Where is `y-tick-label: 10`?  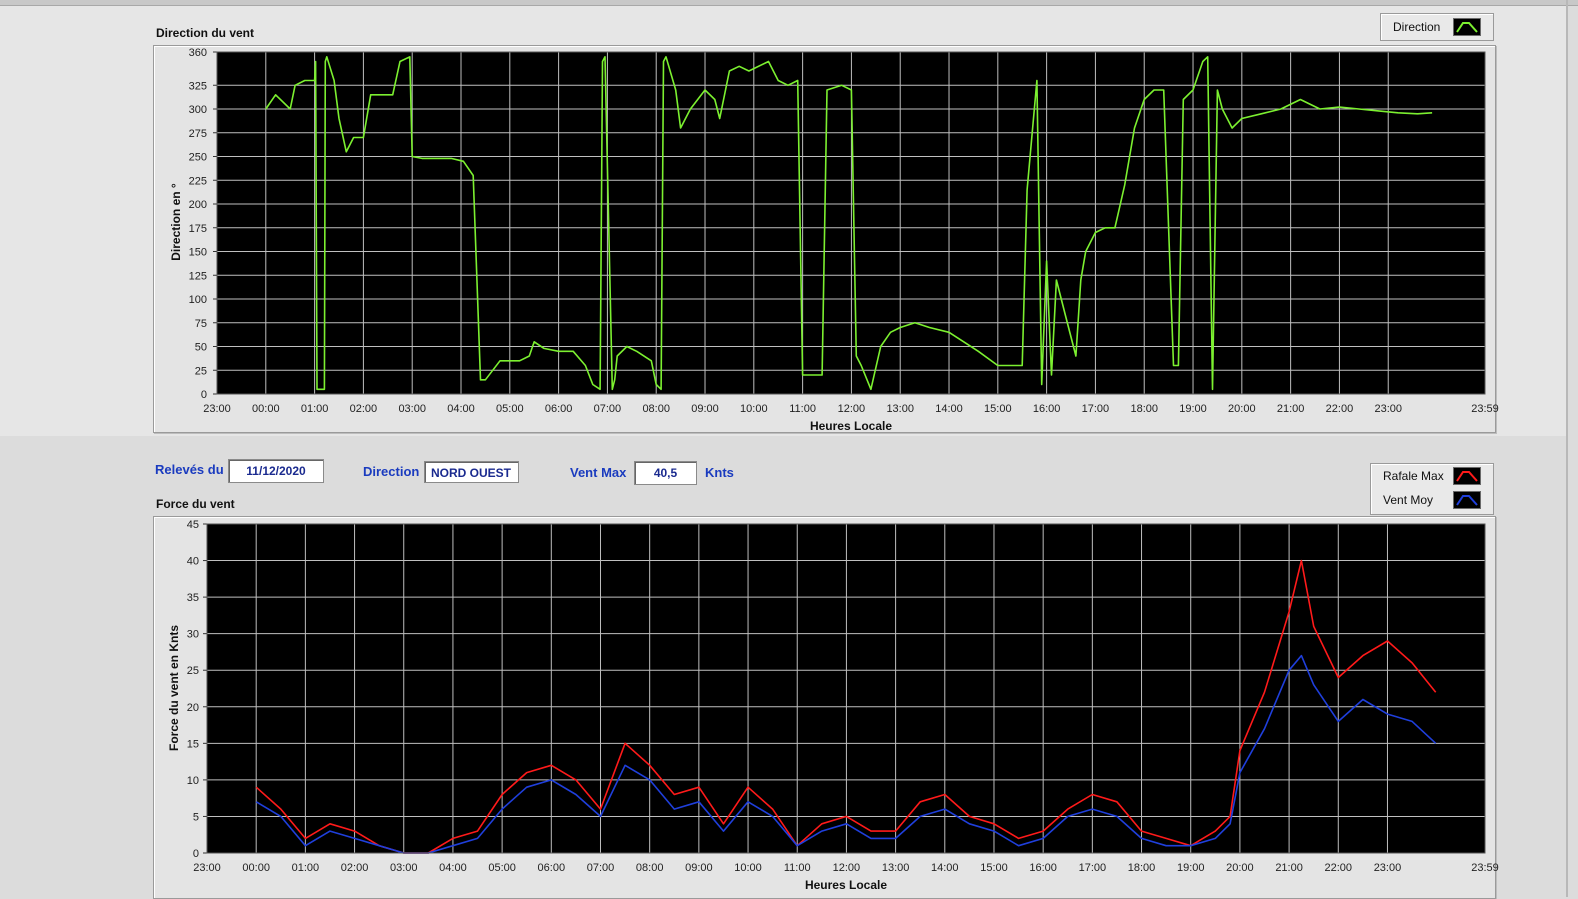
y-tick-label: 10 is located at coordinates (193, 781).